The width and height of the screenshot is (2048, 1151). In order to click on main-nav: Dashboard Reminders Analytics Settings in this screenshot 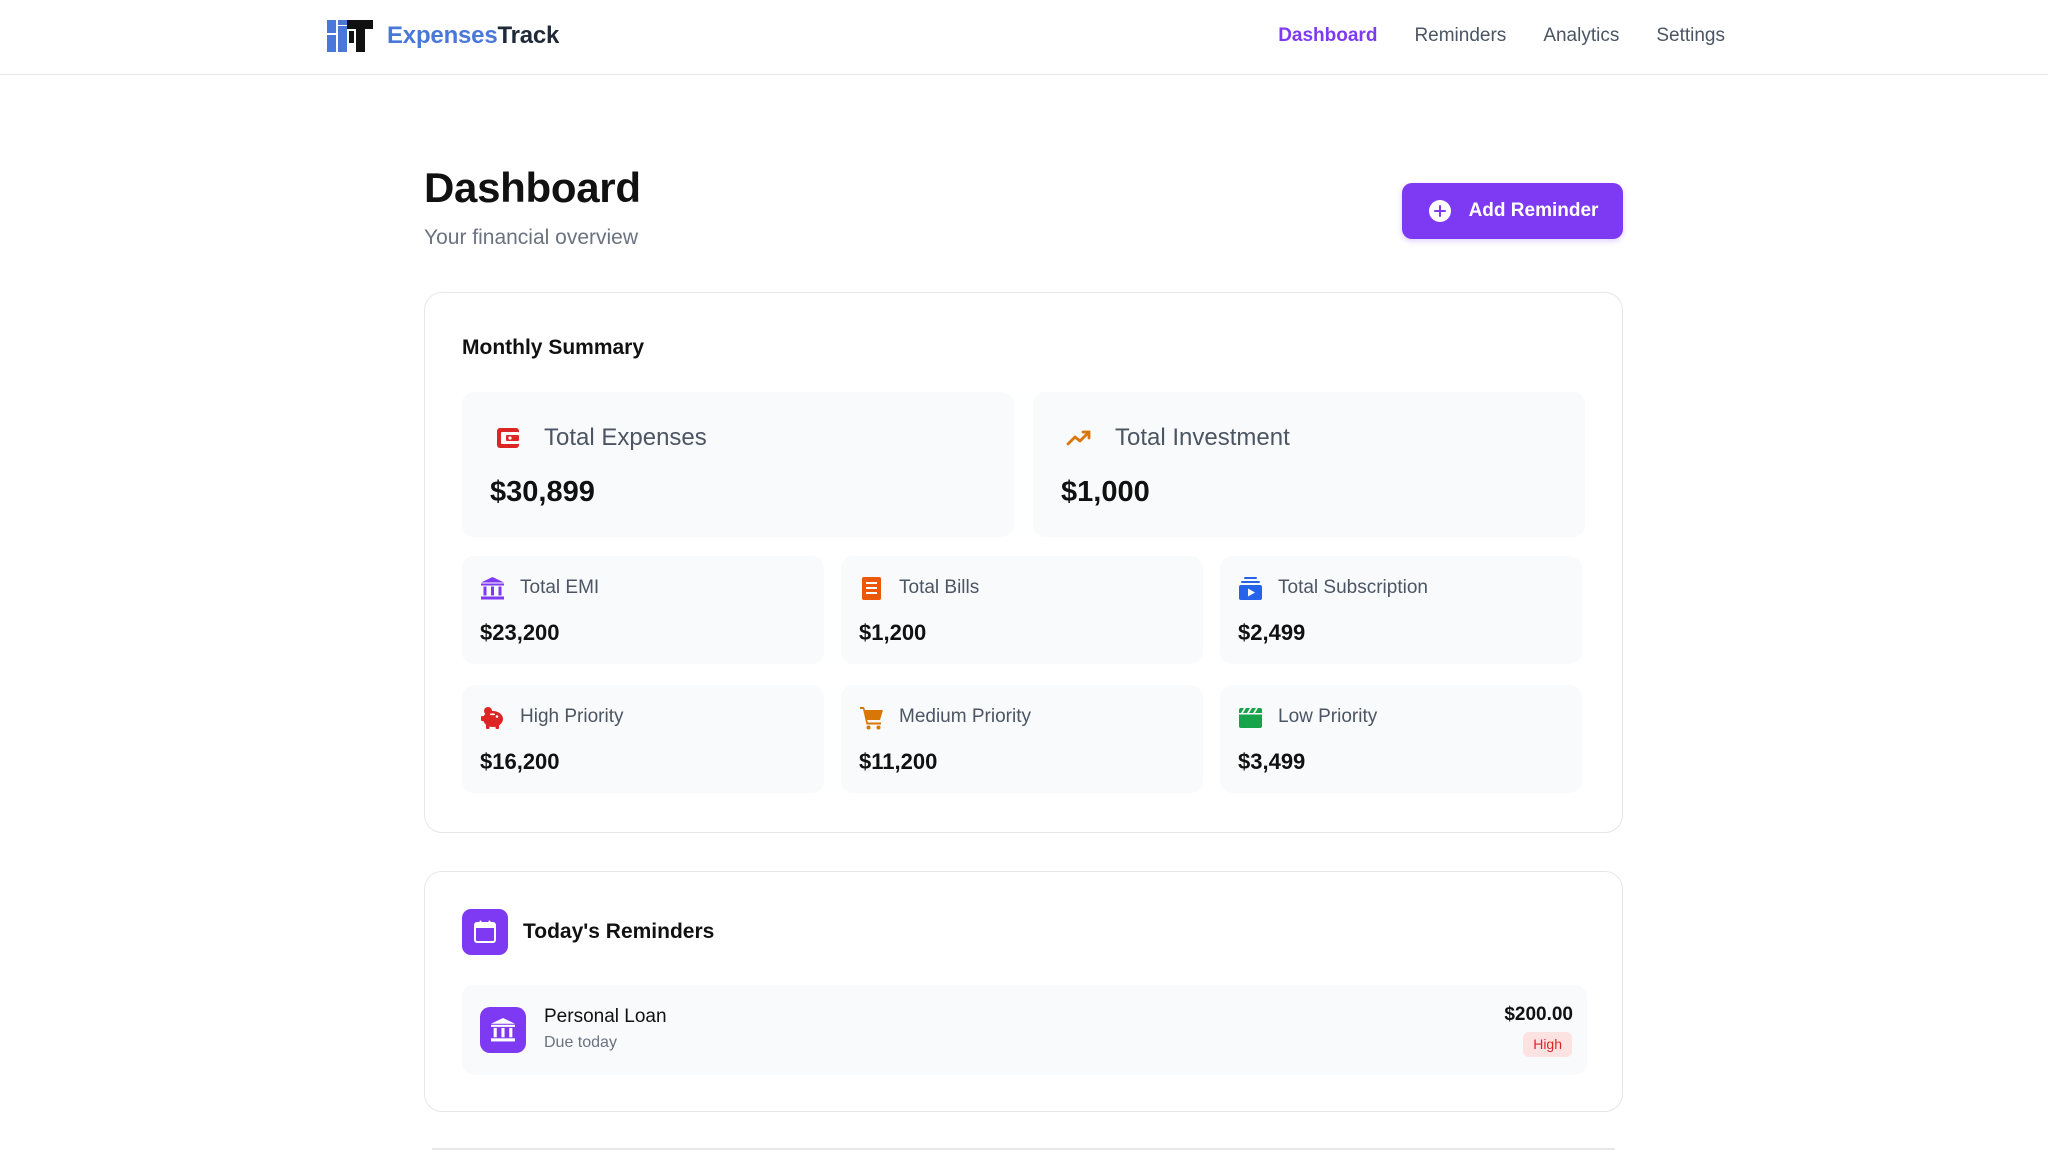, I will do `click(1501, 36)`.